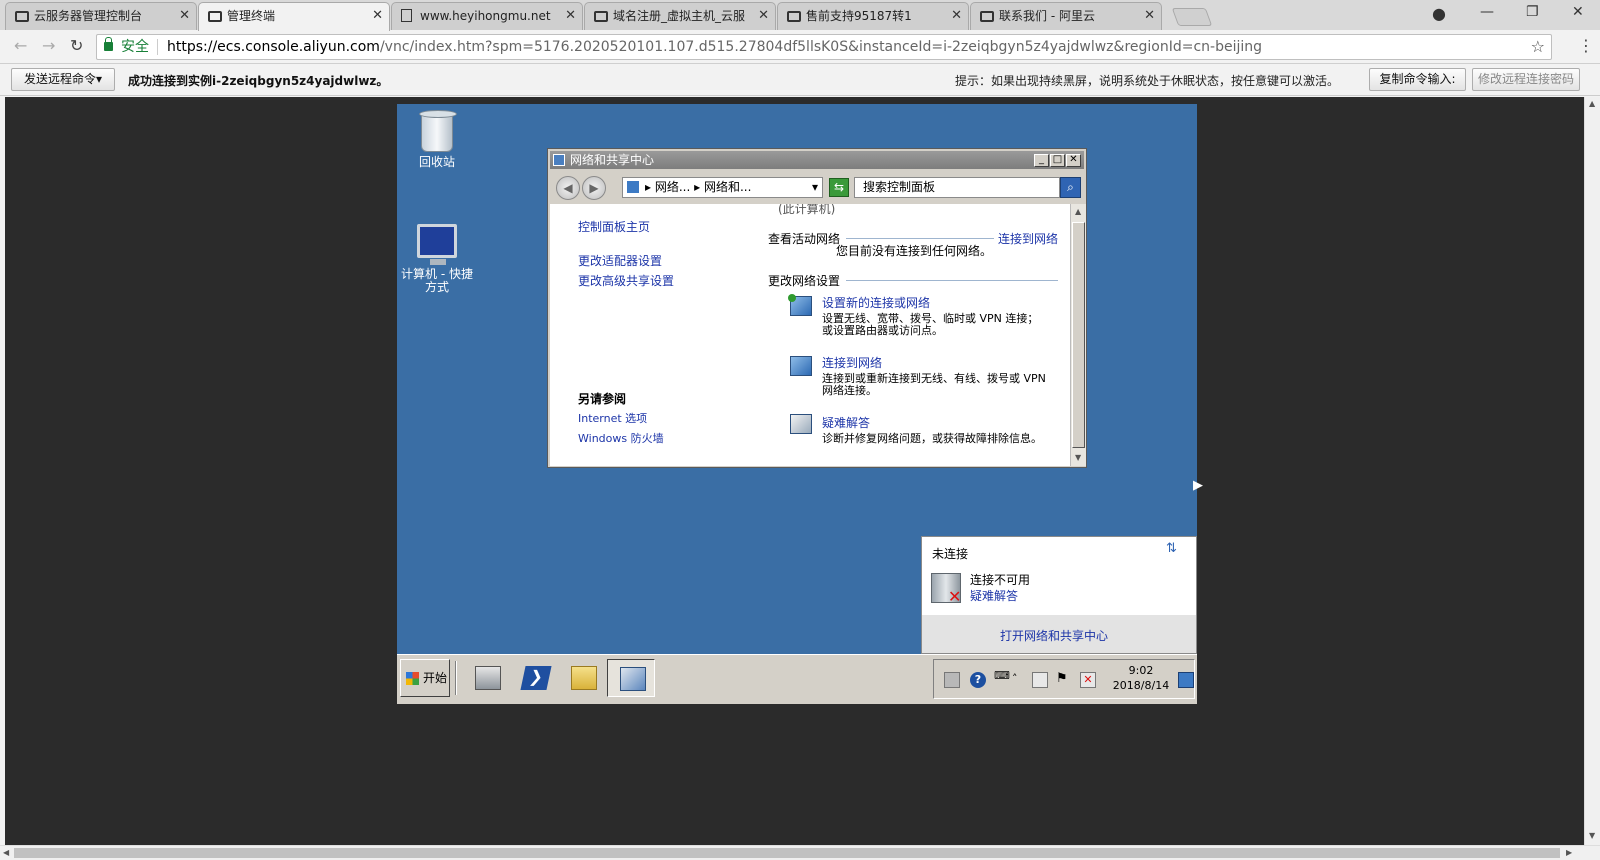  I want to click on close-icon: ✕, so click(1073, 160).